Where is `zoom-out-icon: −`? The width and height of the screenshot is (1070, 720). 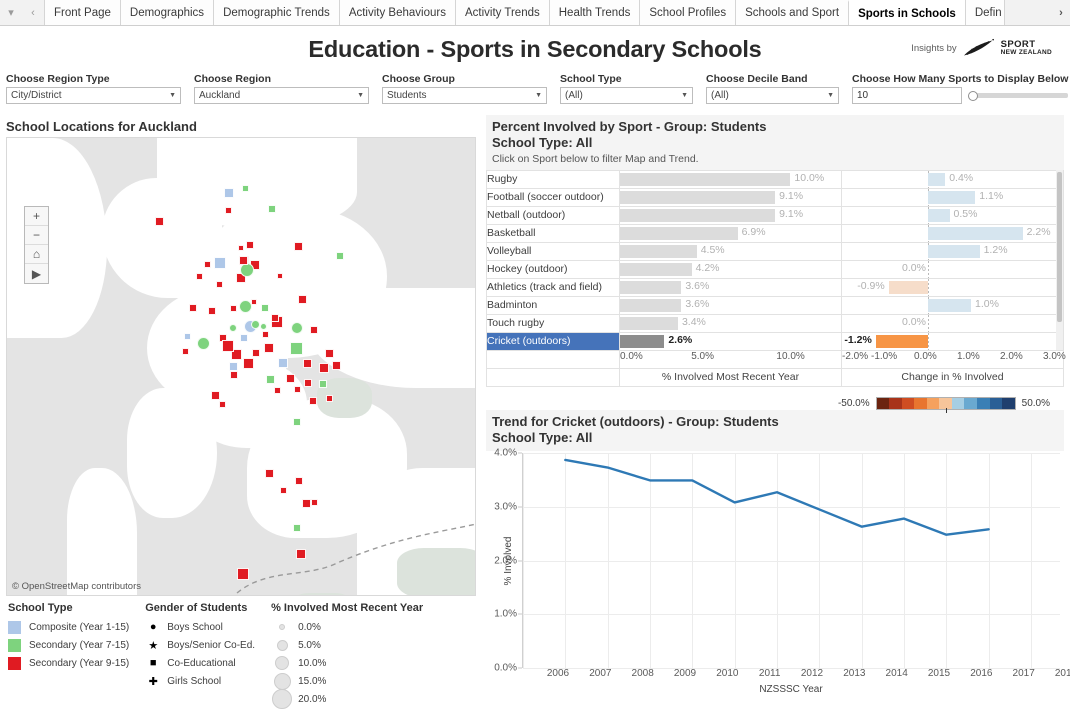
zoom-out-icon: − is located at coordinates (36, 235).